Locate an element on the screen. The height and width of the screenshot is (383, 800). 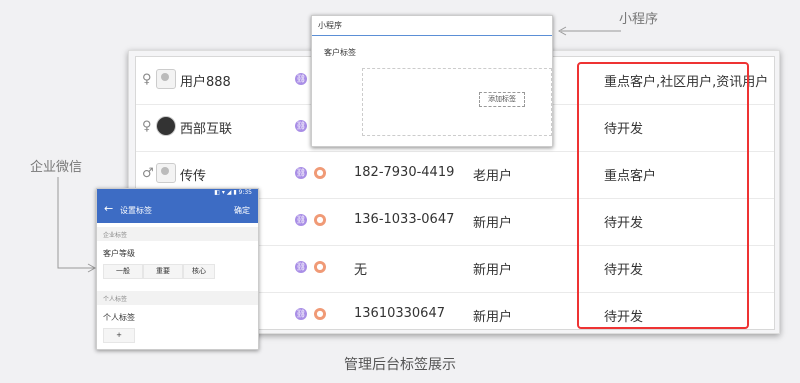
wecom-arrow-icon is located at coordinates (77, 225).